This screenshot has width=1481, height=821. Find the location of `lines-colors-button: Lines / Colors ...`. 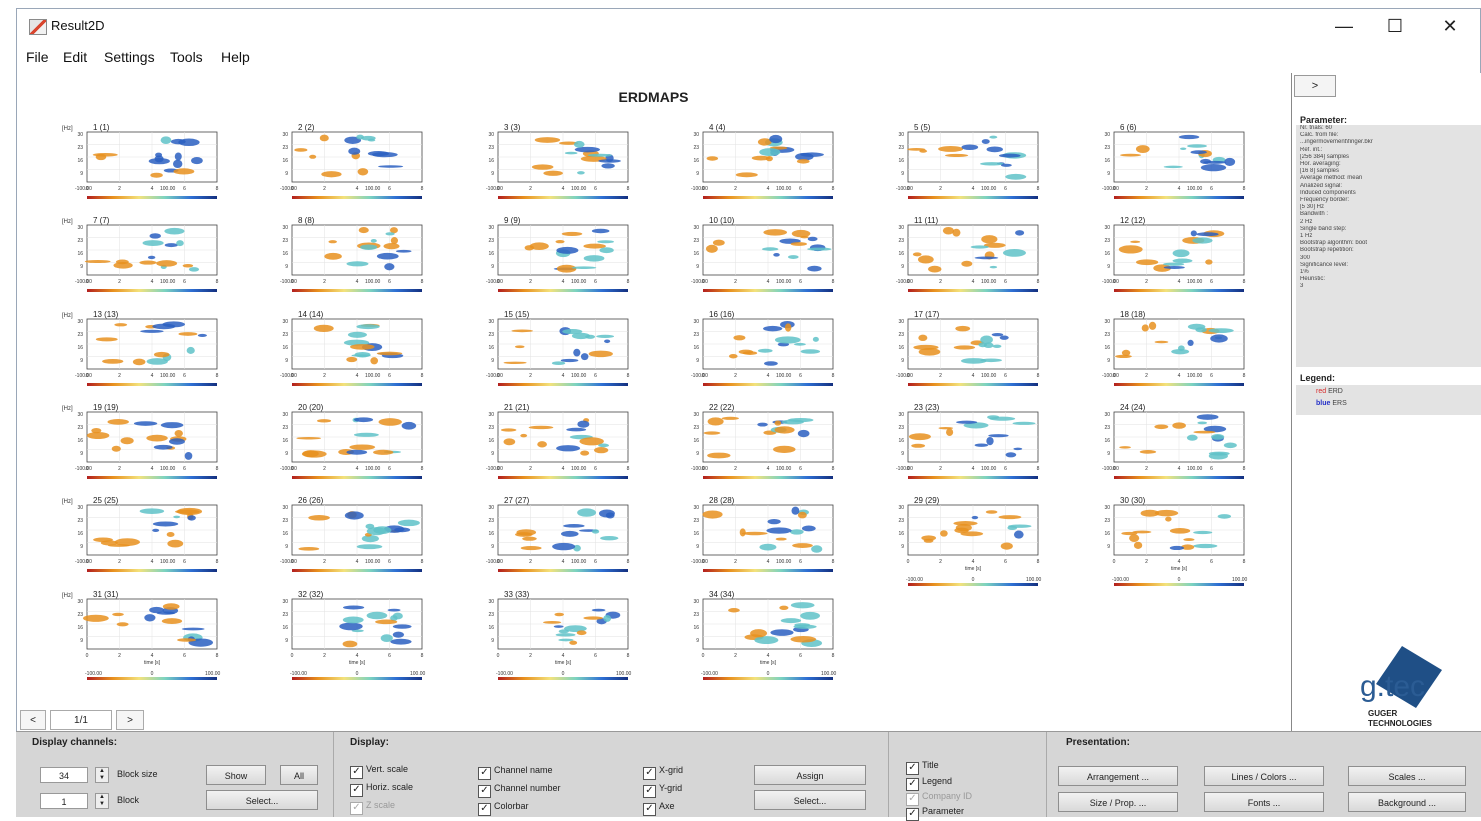

lines-colors-button: Lines / Colors ... is located at coordinates (1264, 776).